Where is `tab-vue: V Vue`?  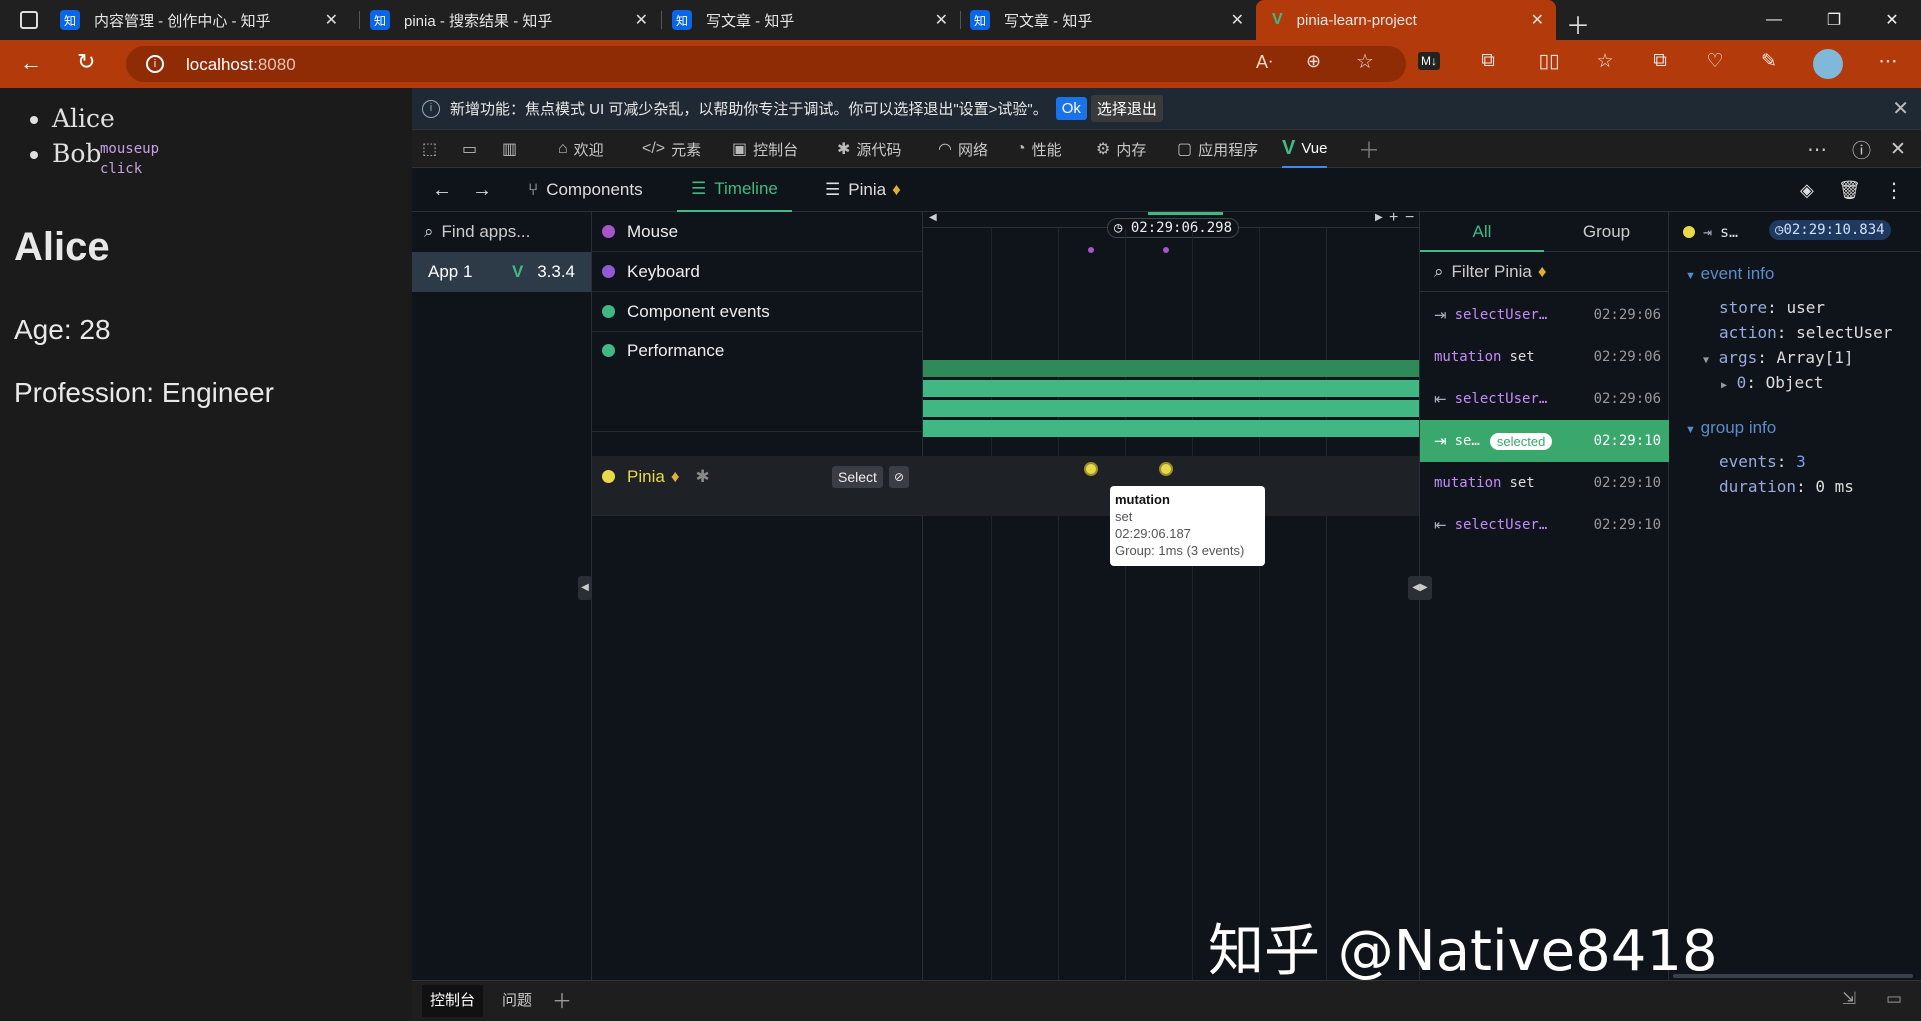 tab-vue: V Vue is located at coordinates (1305, 149).